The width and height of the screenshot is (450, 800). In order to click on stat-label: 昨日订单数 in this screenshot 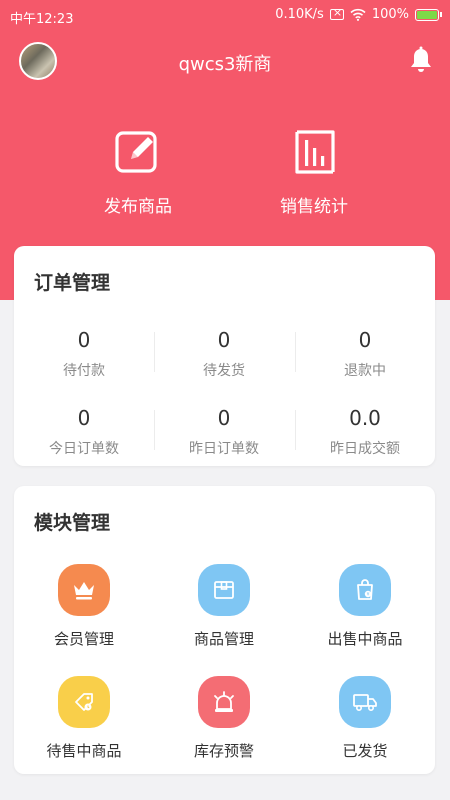, I will do `click(224, 449)`.